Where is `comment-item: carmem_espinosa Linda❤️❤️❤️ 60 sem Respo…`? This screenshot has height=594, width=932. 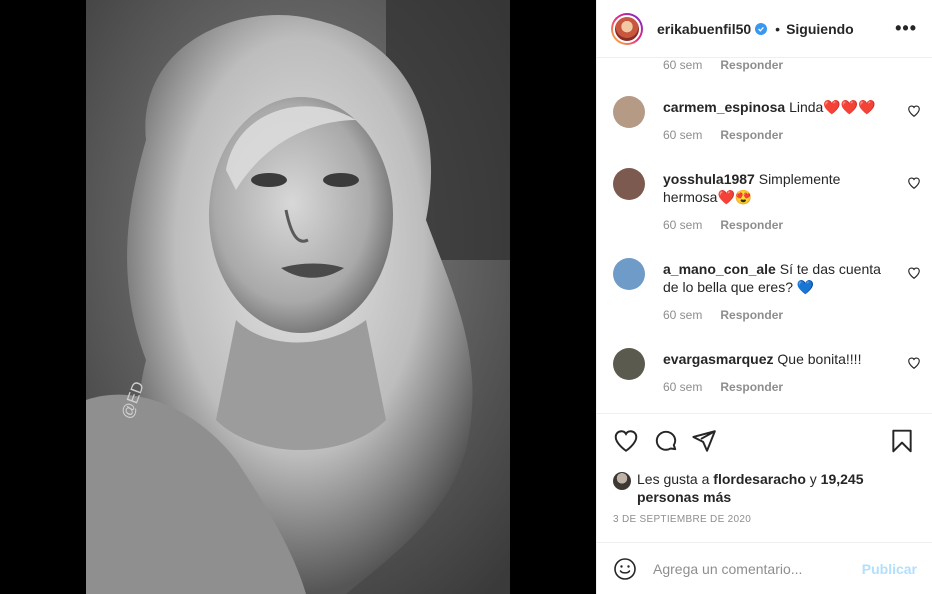
comment-item: carmem_espinosa Linda❤️❤️❤️ 60 sem Respo… is located at coordinates (768, 127).